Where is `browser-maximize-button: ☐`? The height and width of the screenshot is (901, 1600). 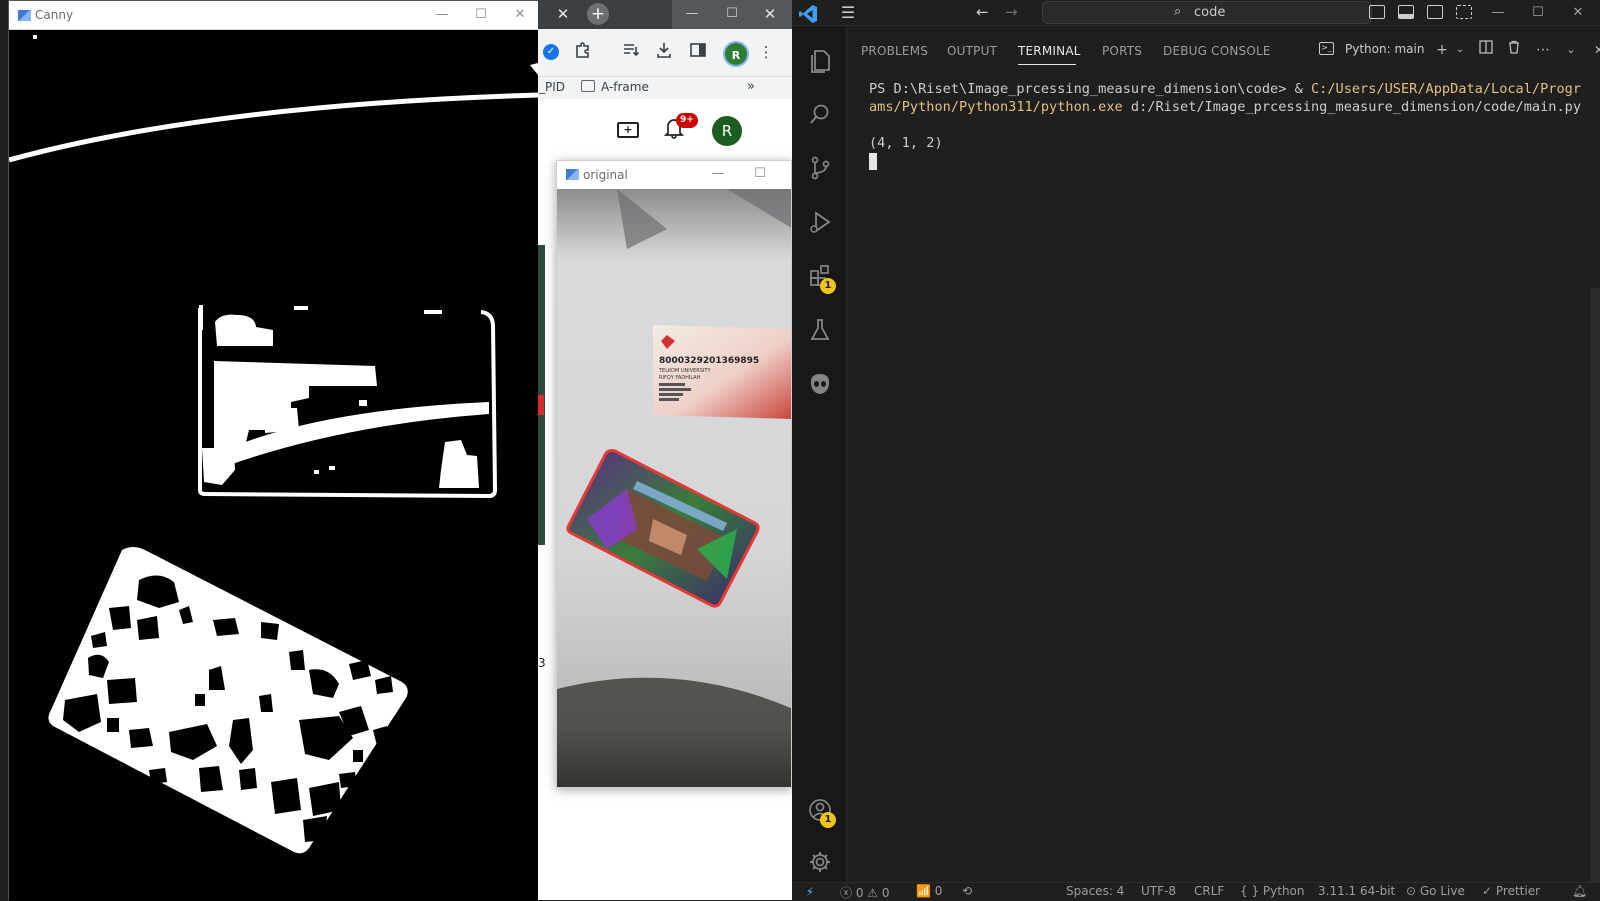
browser-maximize-button: ☐ is located at coordinates (732, 14).